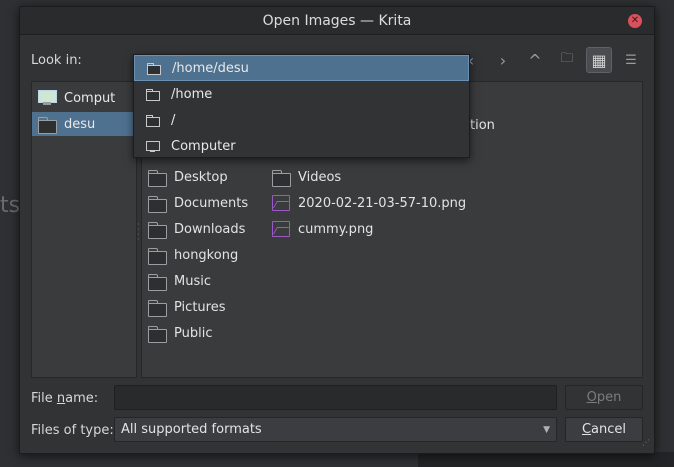  I want to click on dropdown-item-home-desu: /home/desu, so click(301, 68).